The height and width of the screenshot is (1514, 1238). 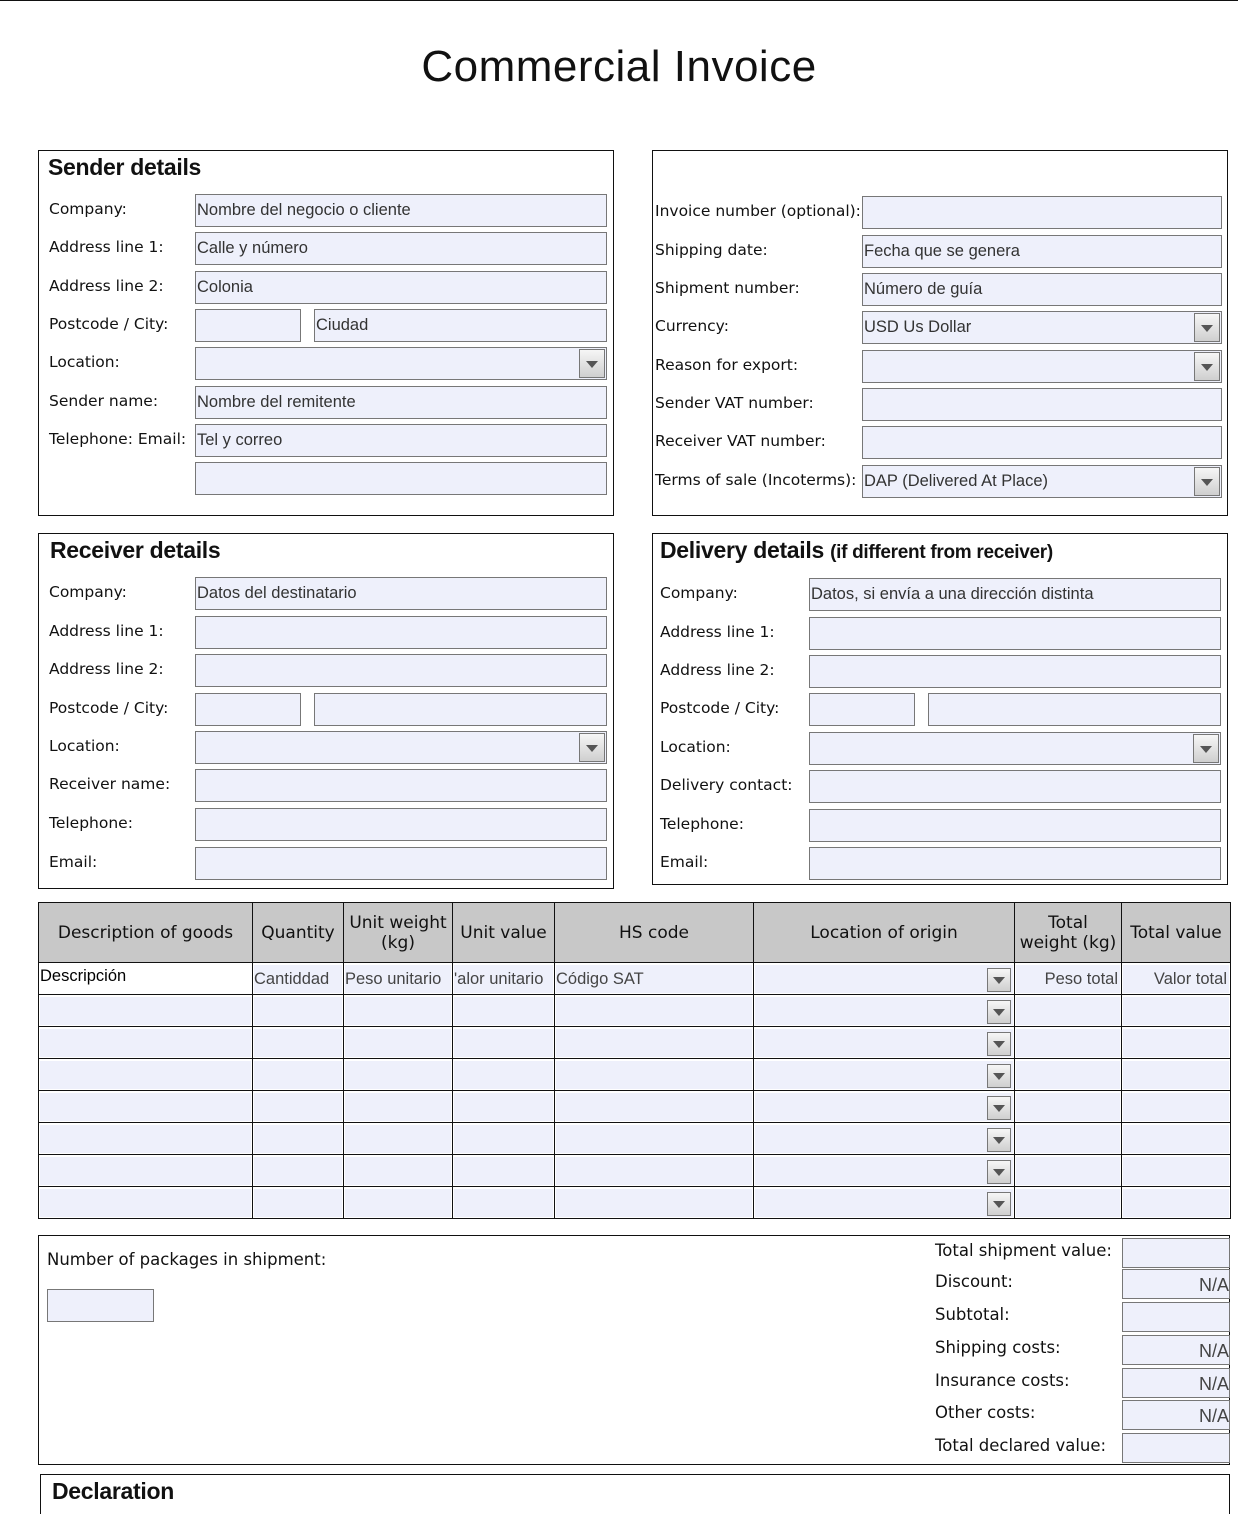 What do you see at coordinates (460, 709) in the screenshot?
I see `receiver-city-input` at bounding box center [460, 709].